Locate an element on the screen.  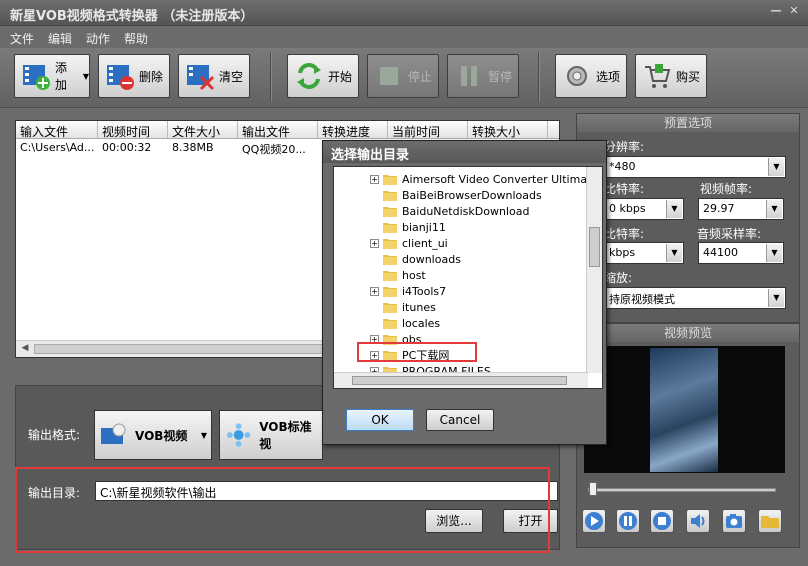
column-header: 输出文件 is located at coordinates (278, 129).